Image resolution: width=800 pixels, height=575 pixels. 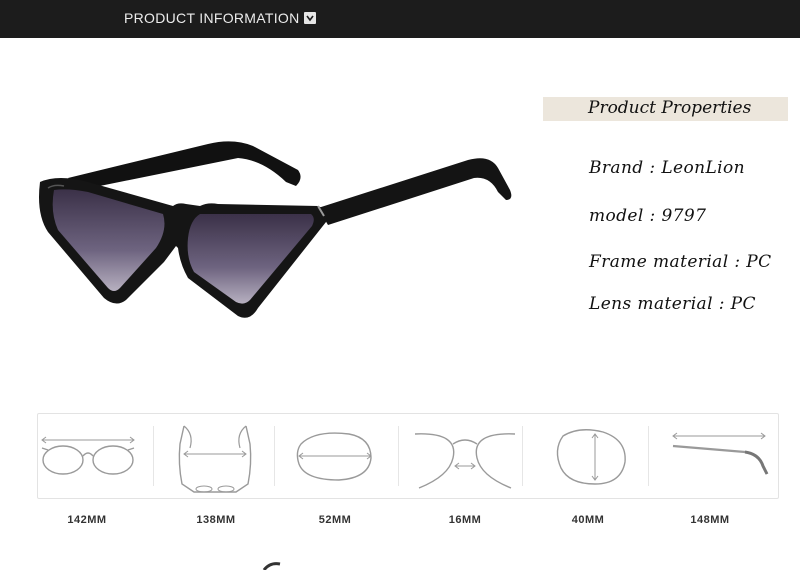 What do you see at coordinates (672, 304) in the screenshot?
I see `lens-material-text: Lens material : PC` at bounding box center [672, 304].